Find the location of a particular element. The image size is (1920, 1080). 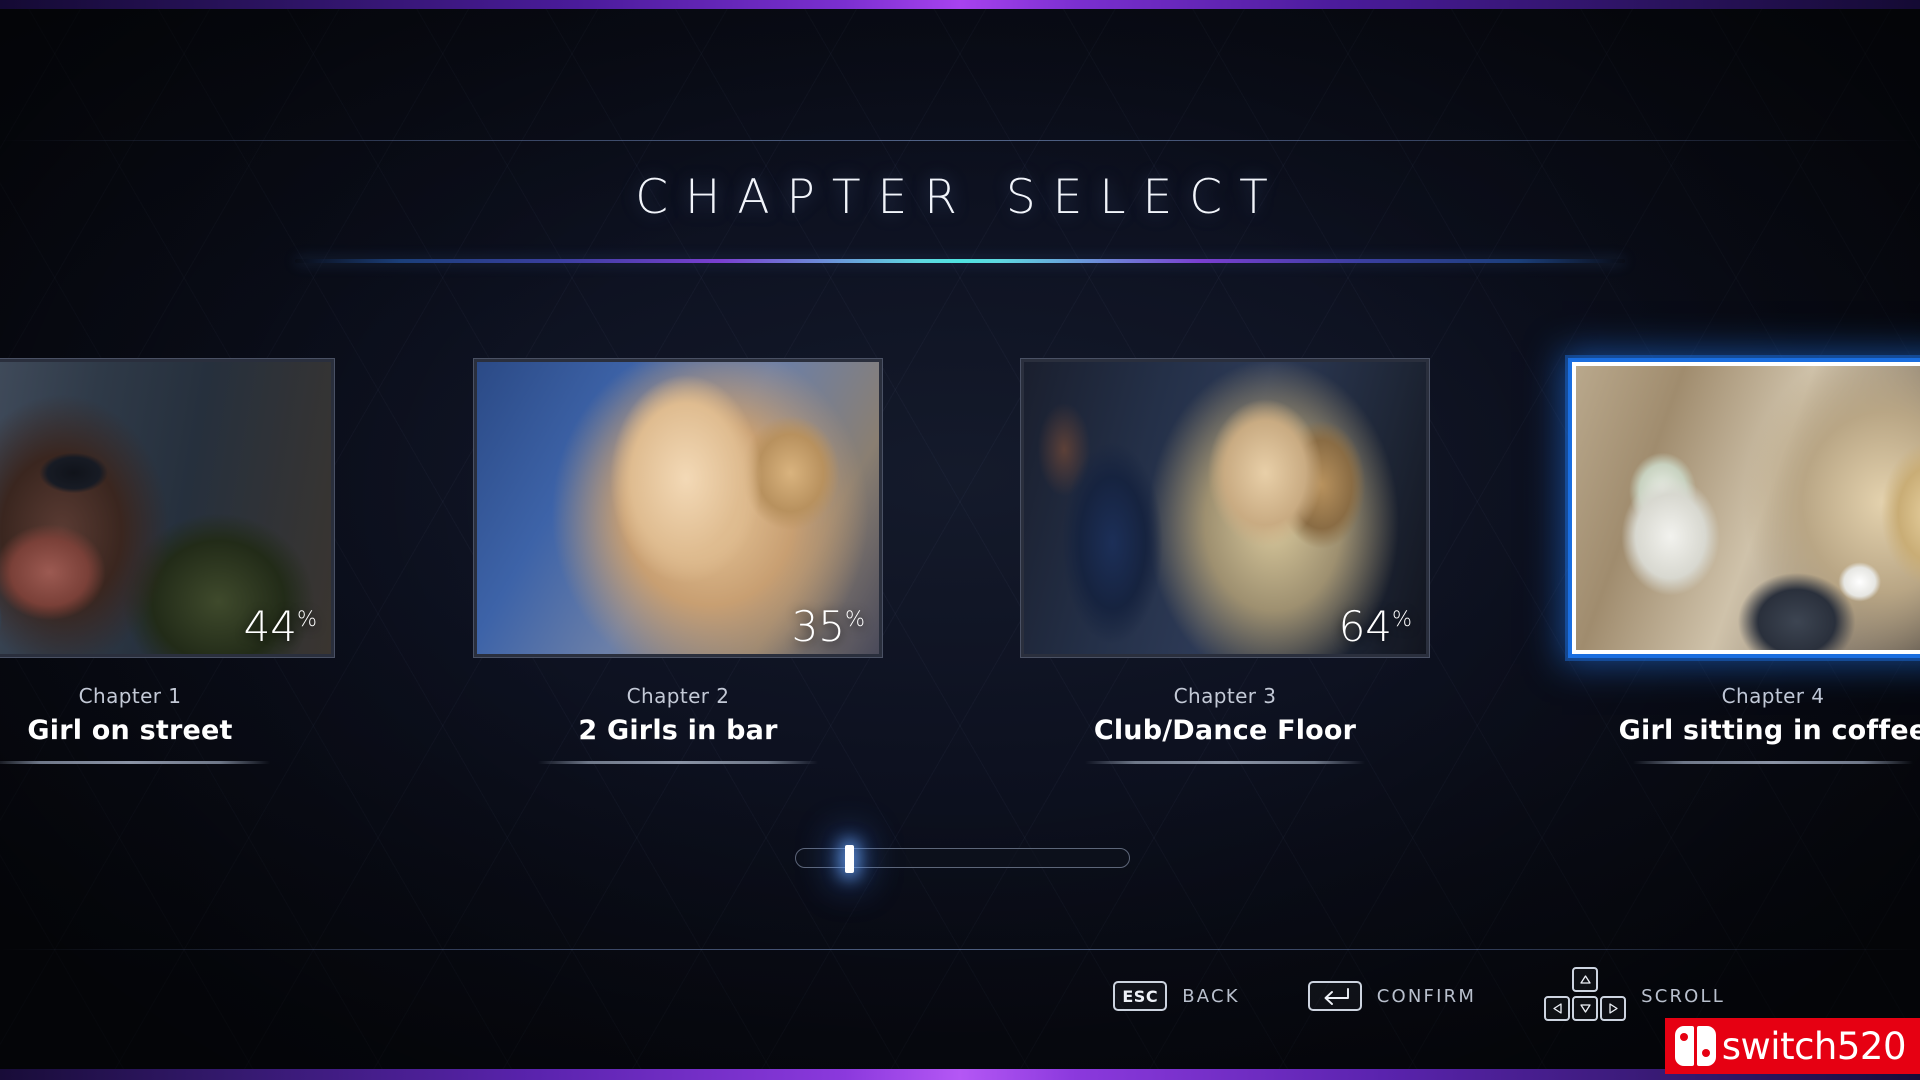

arrow-keys-icon is located at coordinates (1585, 996).